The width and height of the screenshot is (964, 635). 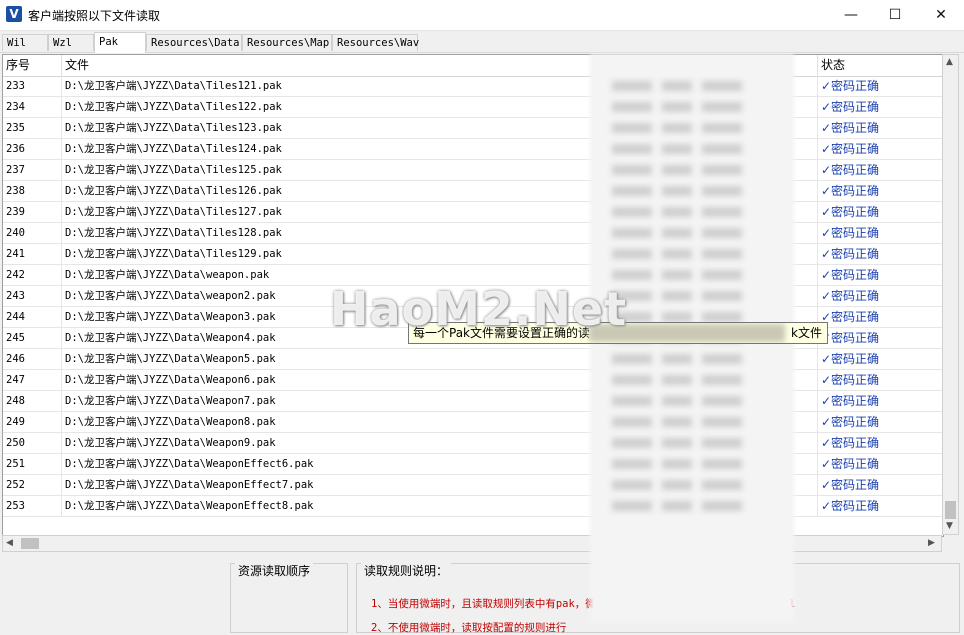 I want to click on table-row: 241 D:\龙卫客户端\JYZZ\Data\Tiles129.pak ✓密码正确, so click(x=473, y=254).